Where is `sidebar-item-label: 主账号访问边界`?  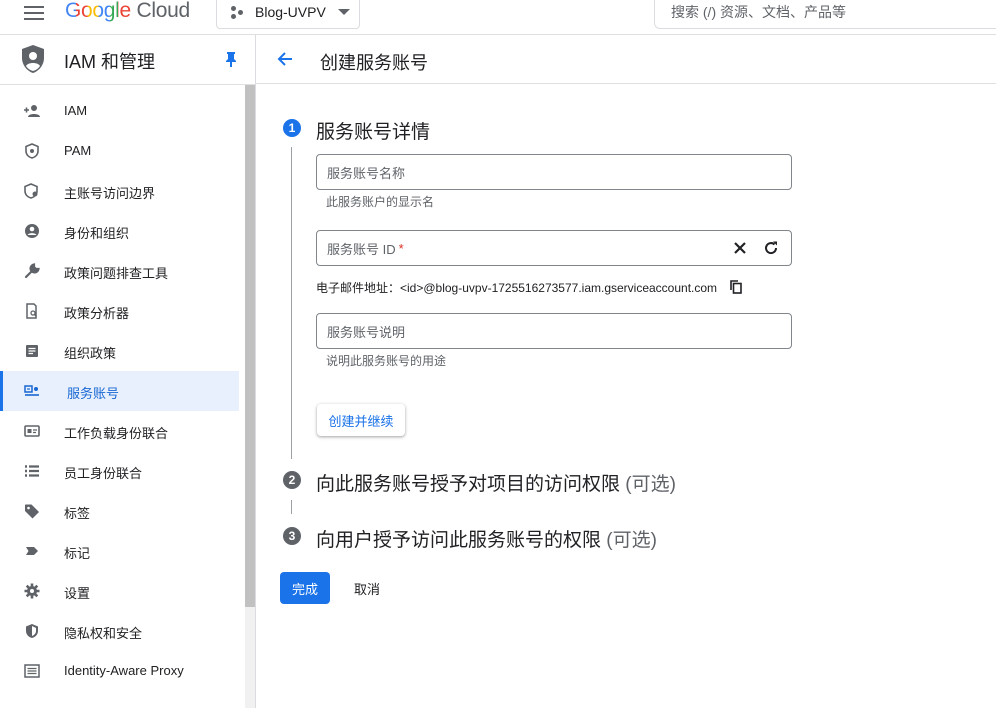 sidebar-item-label: 主账号访问边界 is located at coordinates (110, 193).